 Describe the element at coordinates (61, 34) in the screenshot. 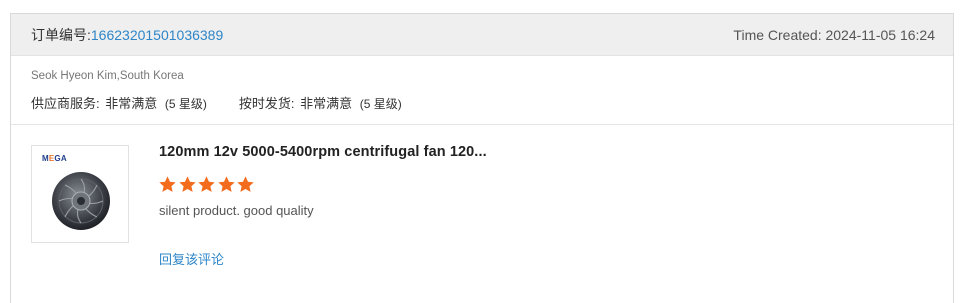

I see `order-number-label: 订单编号:` at that location.